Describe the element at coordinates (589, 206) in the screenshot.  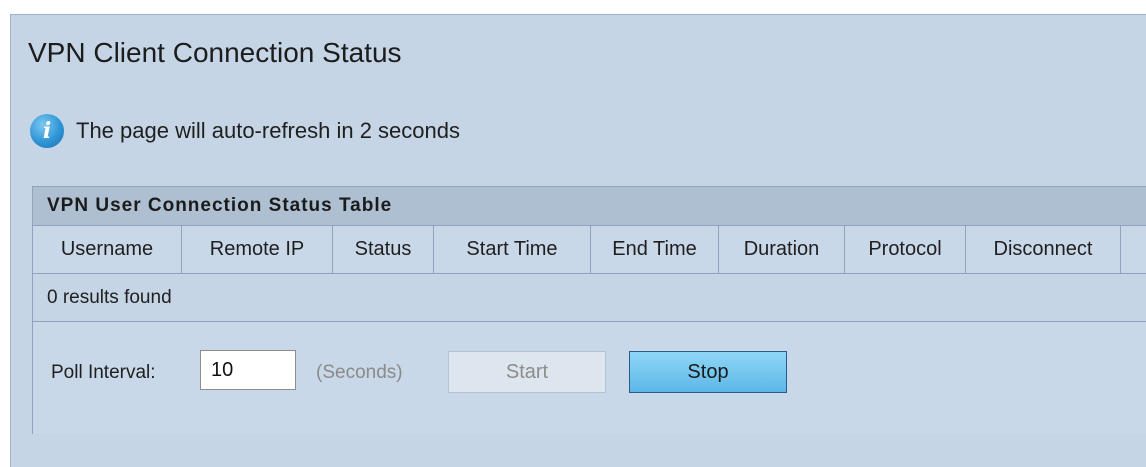
I see `table-caption: VPN User Connection Status Table` at that location.